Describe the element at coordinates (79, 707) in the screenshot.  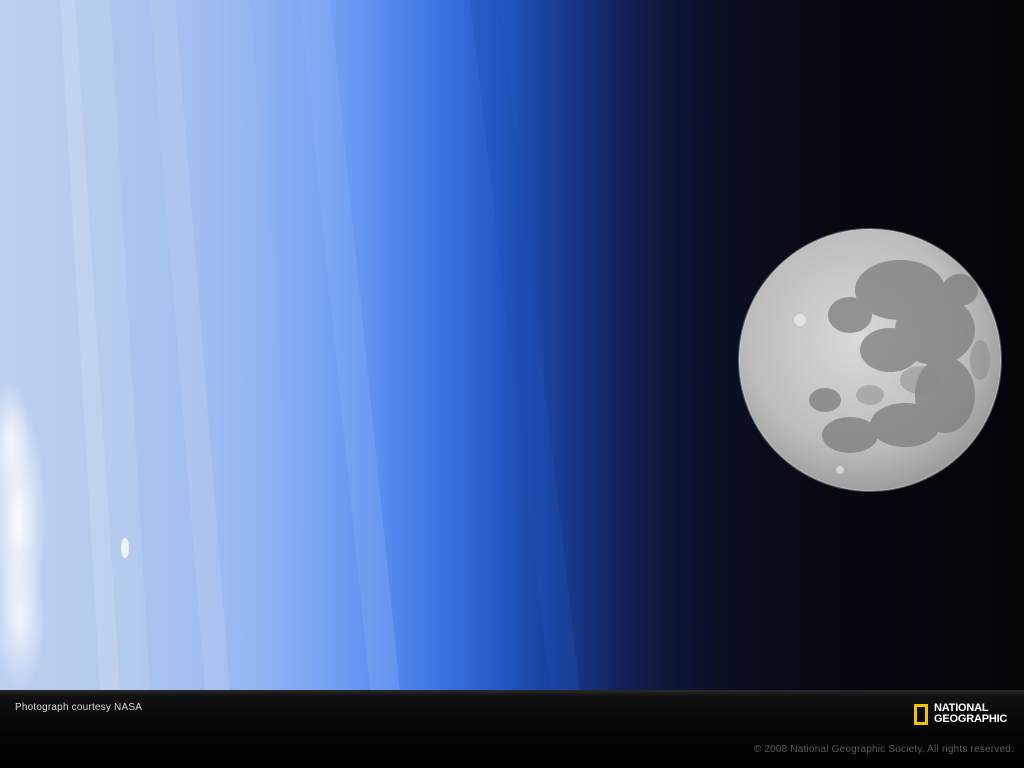
I see `photo-credit: Photograph courtesy NASA` at that location.